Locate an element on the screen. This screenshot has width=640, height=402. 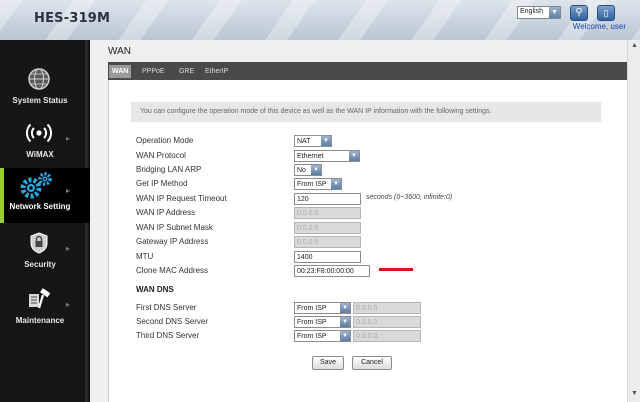
sidebar-item-maintenance: Maintenance ▸ is located at coordinates (45, 309).